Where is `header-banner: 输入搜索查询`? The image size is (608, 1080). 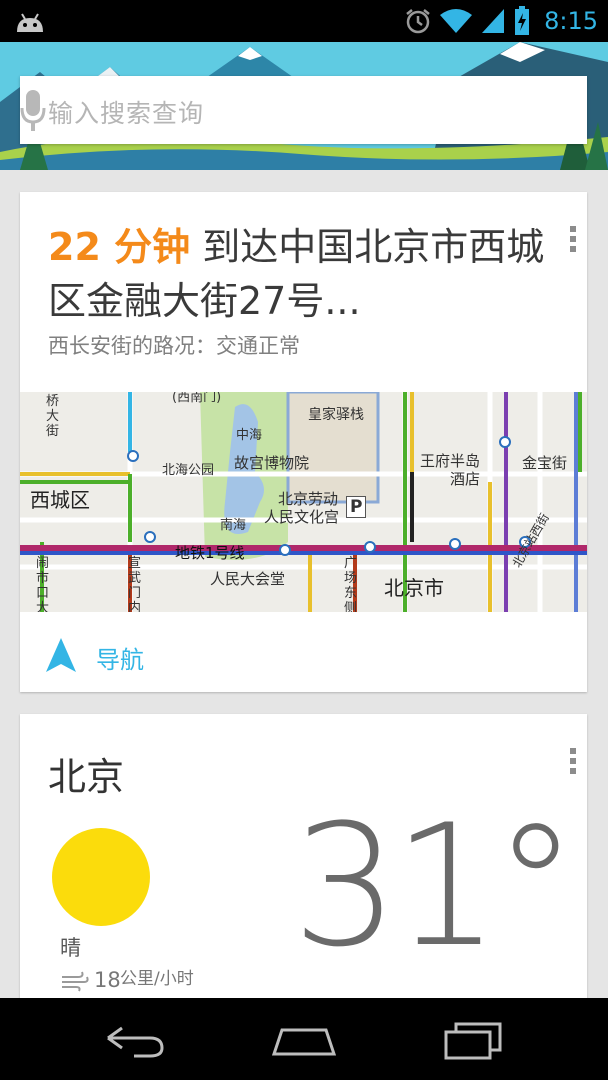 header-banner: 输入搜索查询 is located at coordinates (304, 106).